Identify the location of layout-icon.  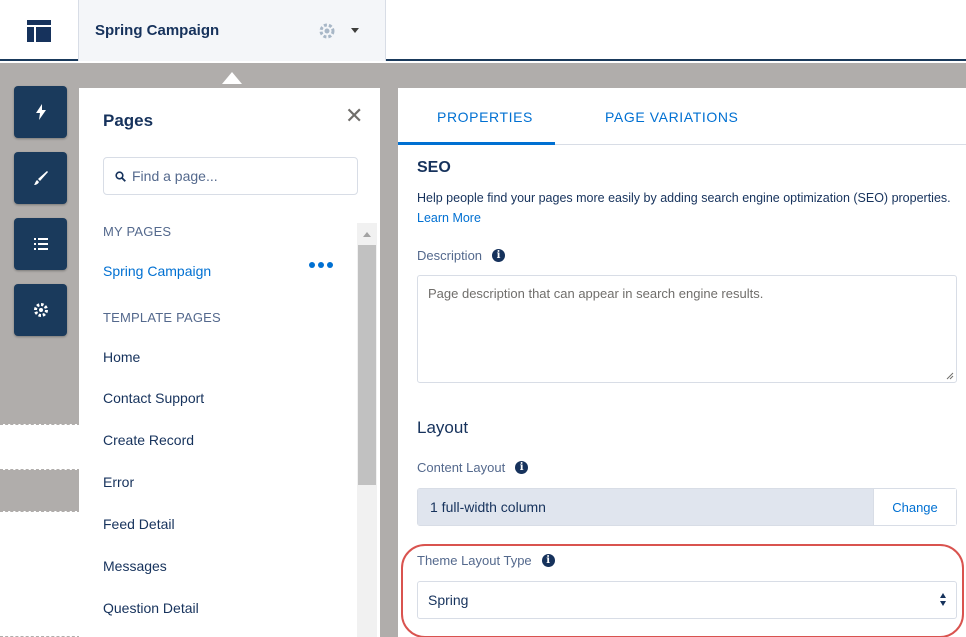
(39, 30).